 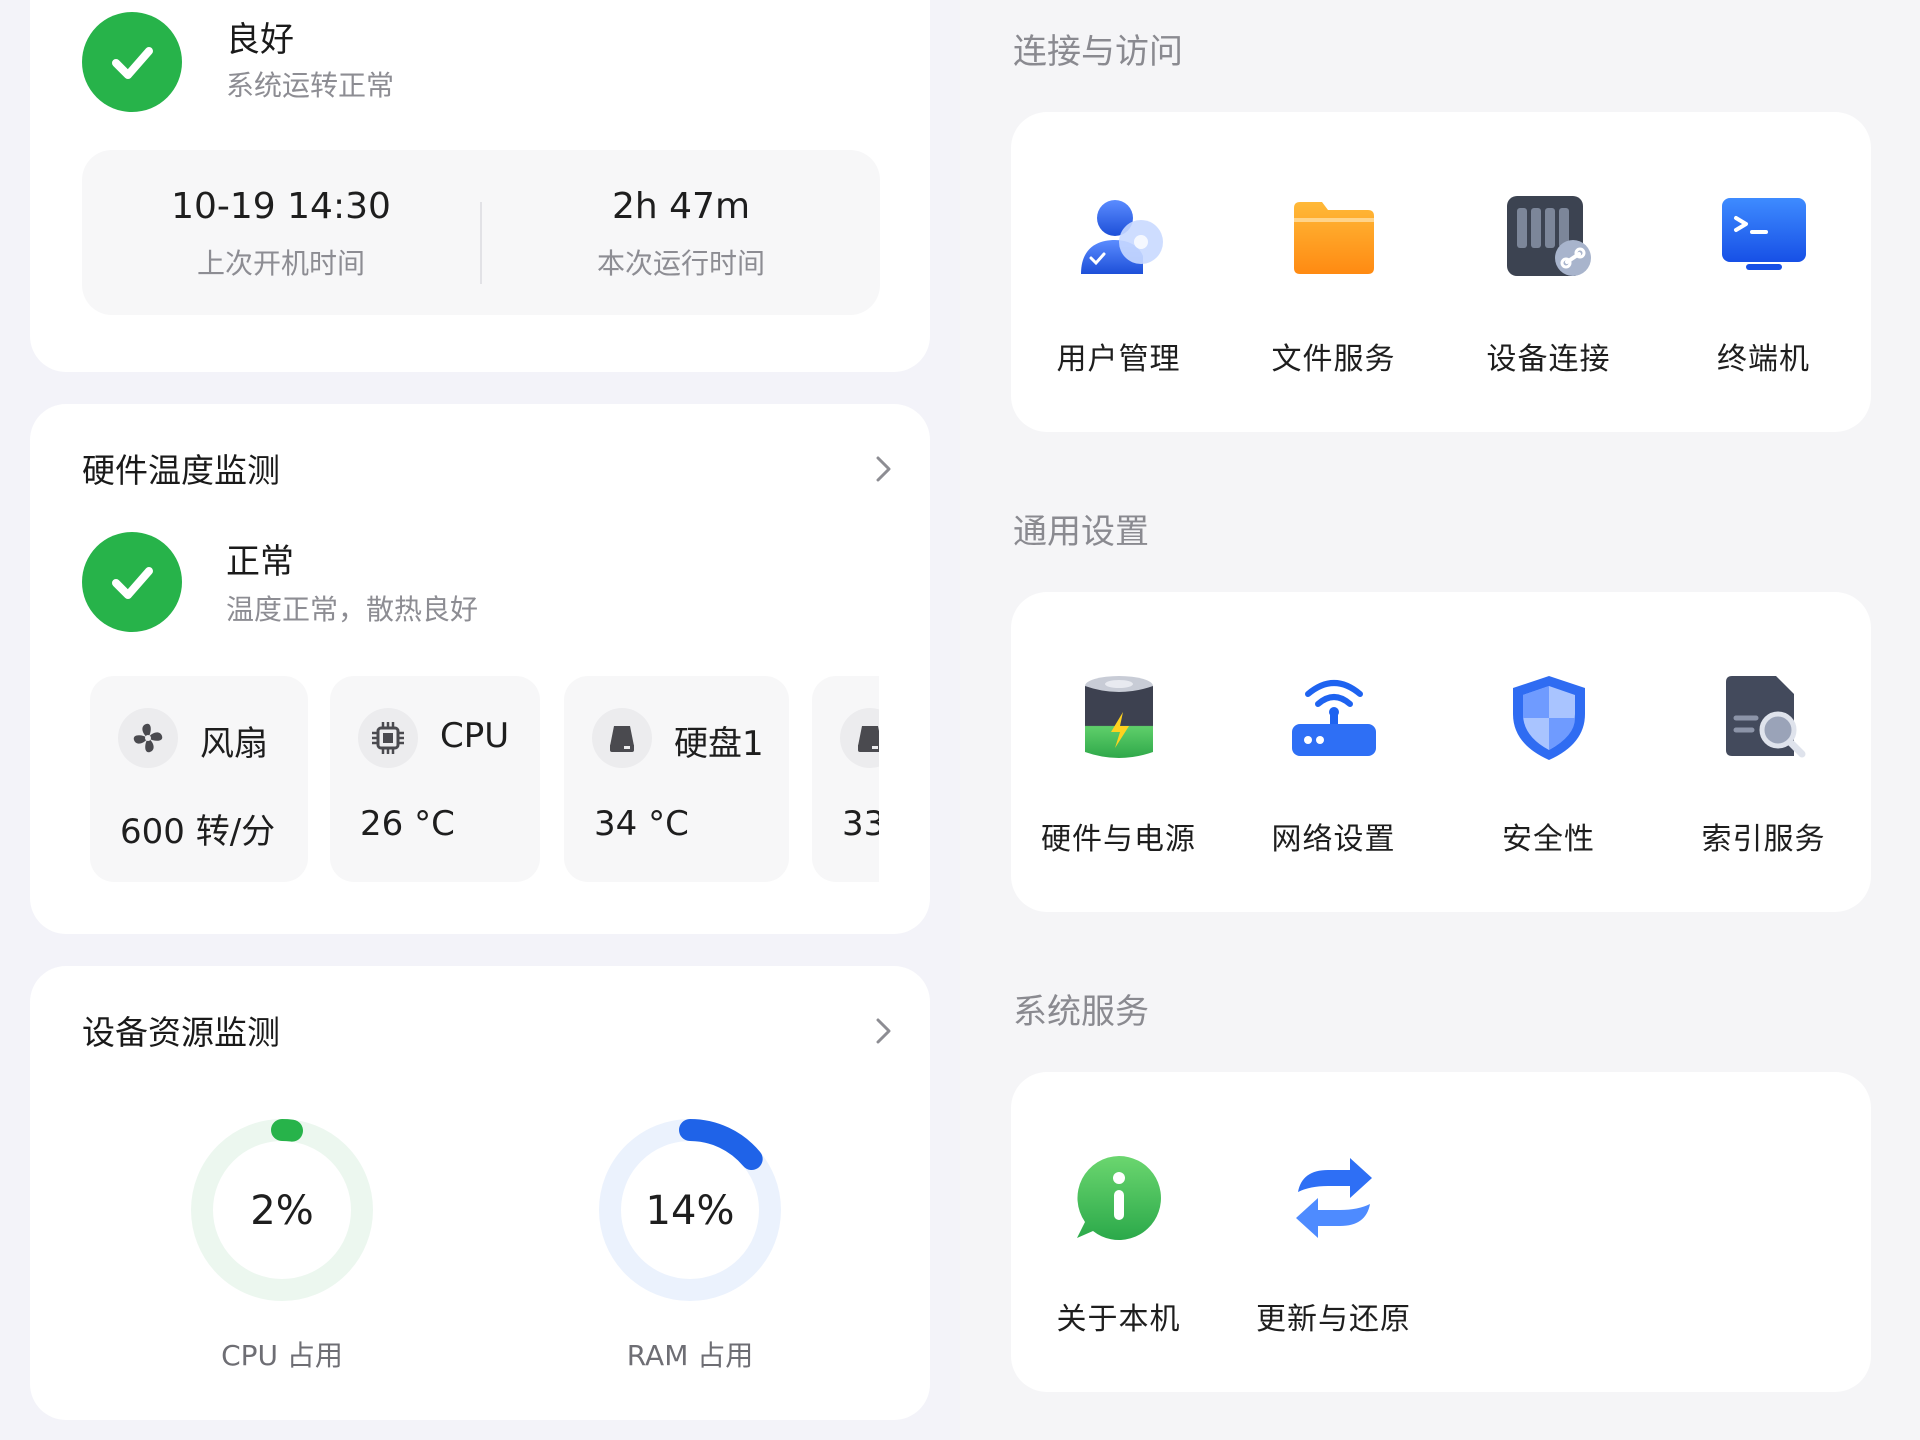 What do you see at coordinates (681, 232) in the screenshot?
I see `uptime: 2h 47m 本次运行时间` at bounding box center [681, 232].